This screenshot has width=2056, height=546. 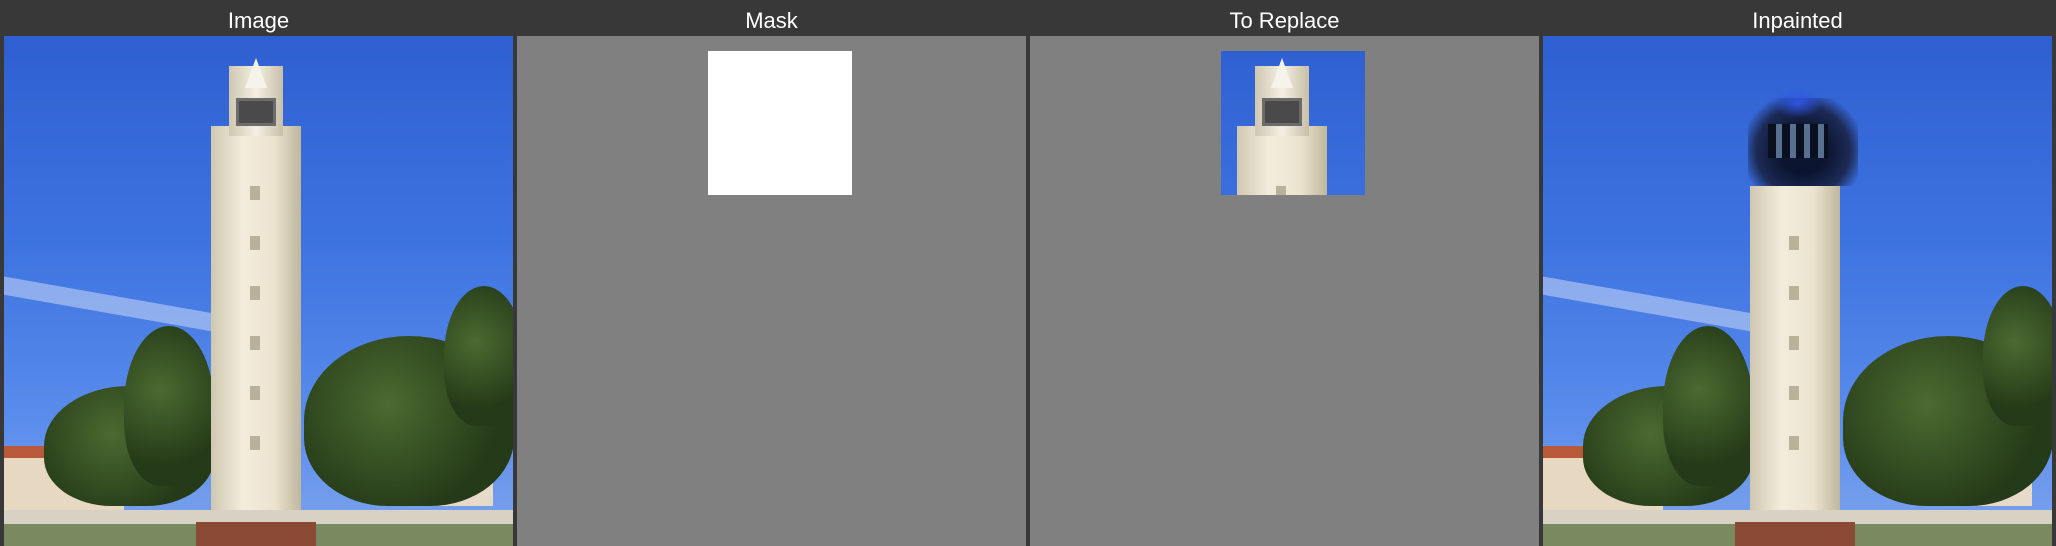 I want to click on mask-region, so click(x=780, y=123).